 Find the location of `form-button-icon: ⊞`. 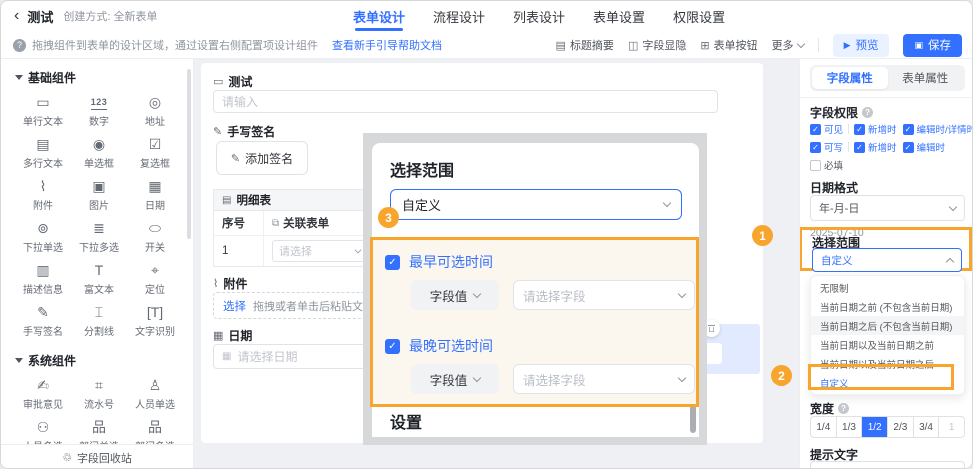

form-button-icon: ⊞ is located at coordinates (705, 45).